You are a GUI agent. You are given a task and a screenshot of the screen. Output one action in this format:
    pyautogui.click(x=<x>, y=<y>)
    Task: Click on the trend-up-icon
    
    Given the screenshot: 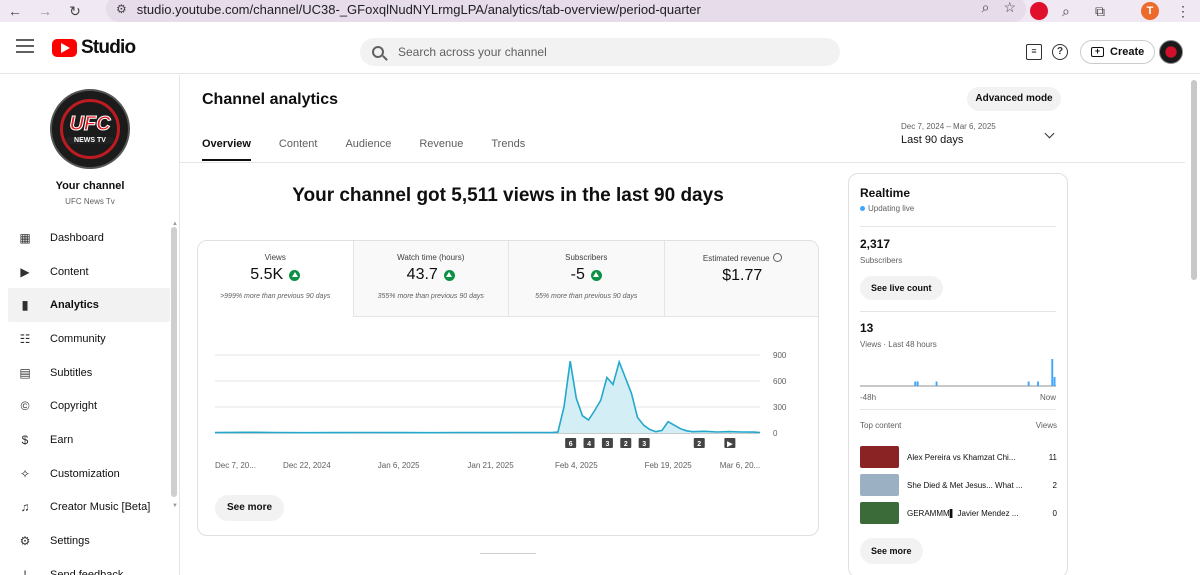 What is the action you would take?
    pyautogui.click(x=295, y=275)
    